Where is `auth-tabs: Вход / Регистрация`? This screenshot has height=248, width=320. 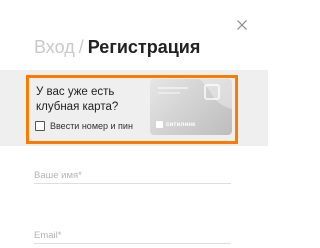 auth-tabs: Вход / Регистрация is located at coordinates (117, 47).